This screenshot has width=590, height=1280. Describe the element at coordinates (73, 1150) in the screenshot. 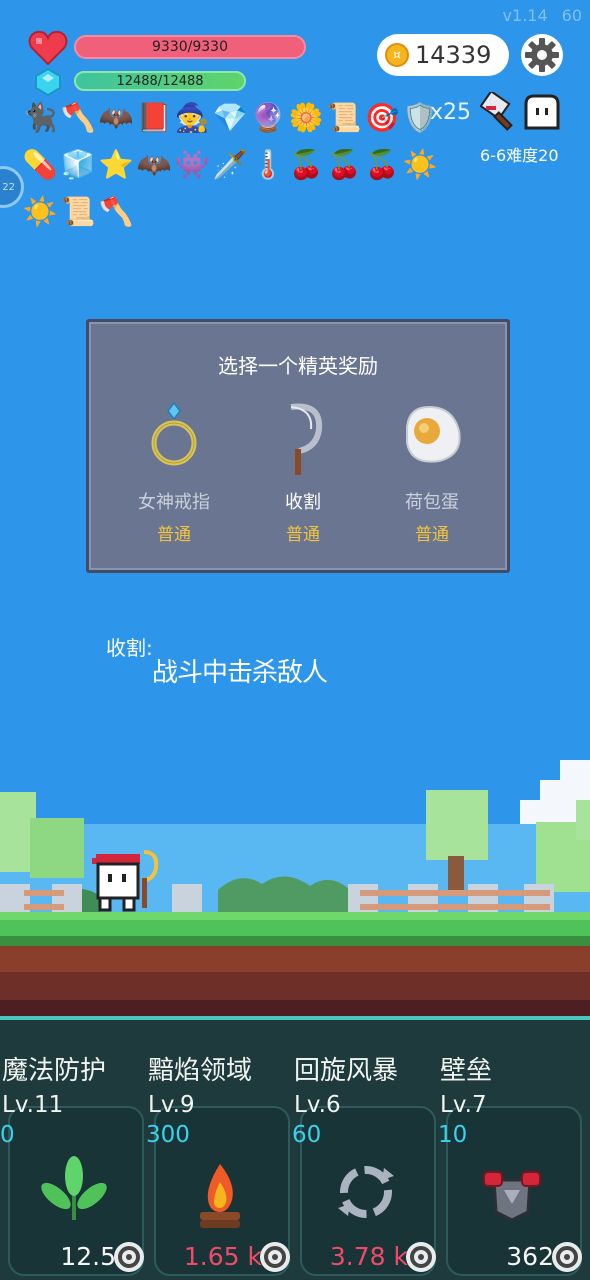

I see `skill-magic-protection: 魔法防护 Lv.11 0 12.5` at that location.